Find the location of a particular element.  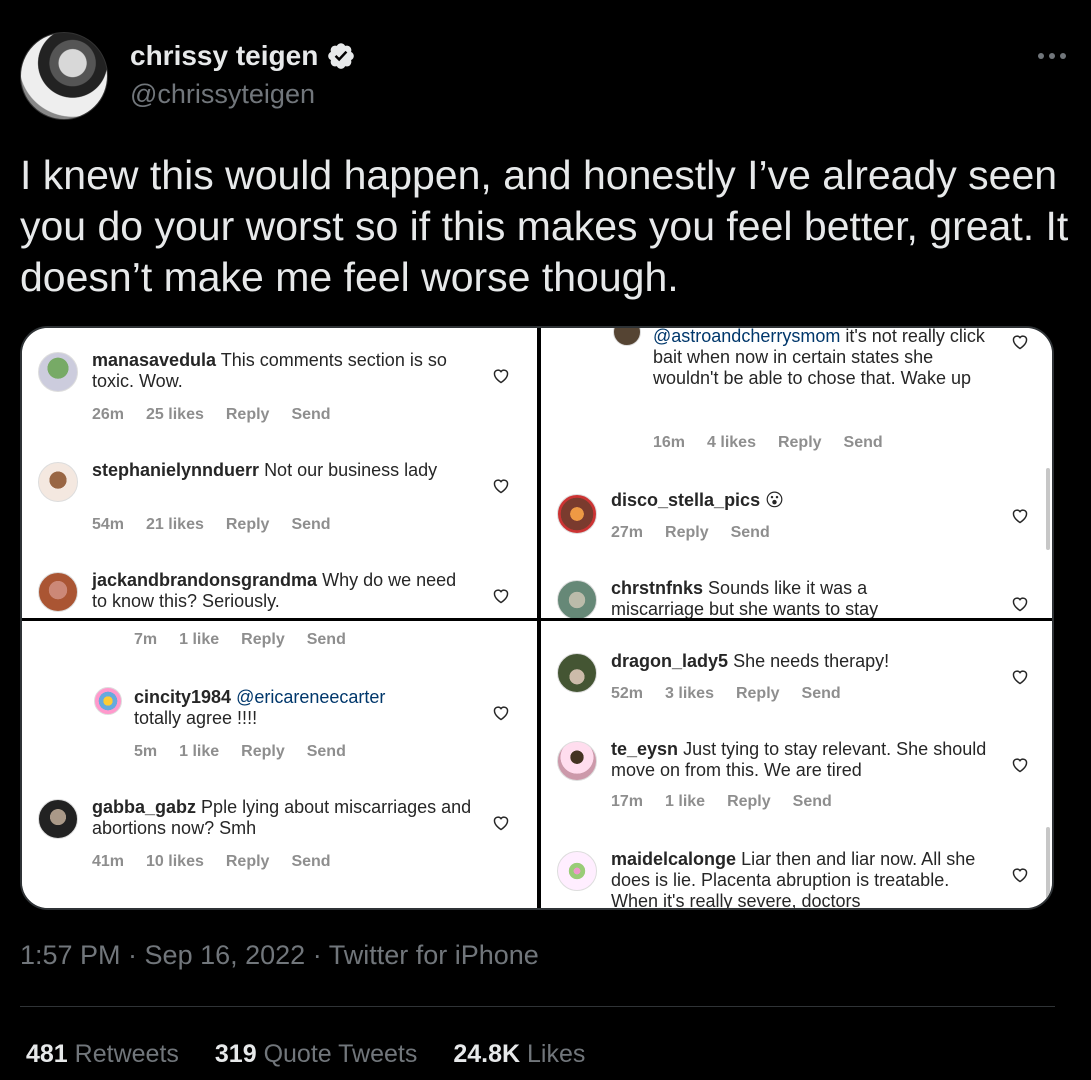

comment-meta: 54m 21 likes Reply Send is located at coordinates (222, 524).